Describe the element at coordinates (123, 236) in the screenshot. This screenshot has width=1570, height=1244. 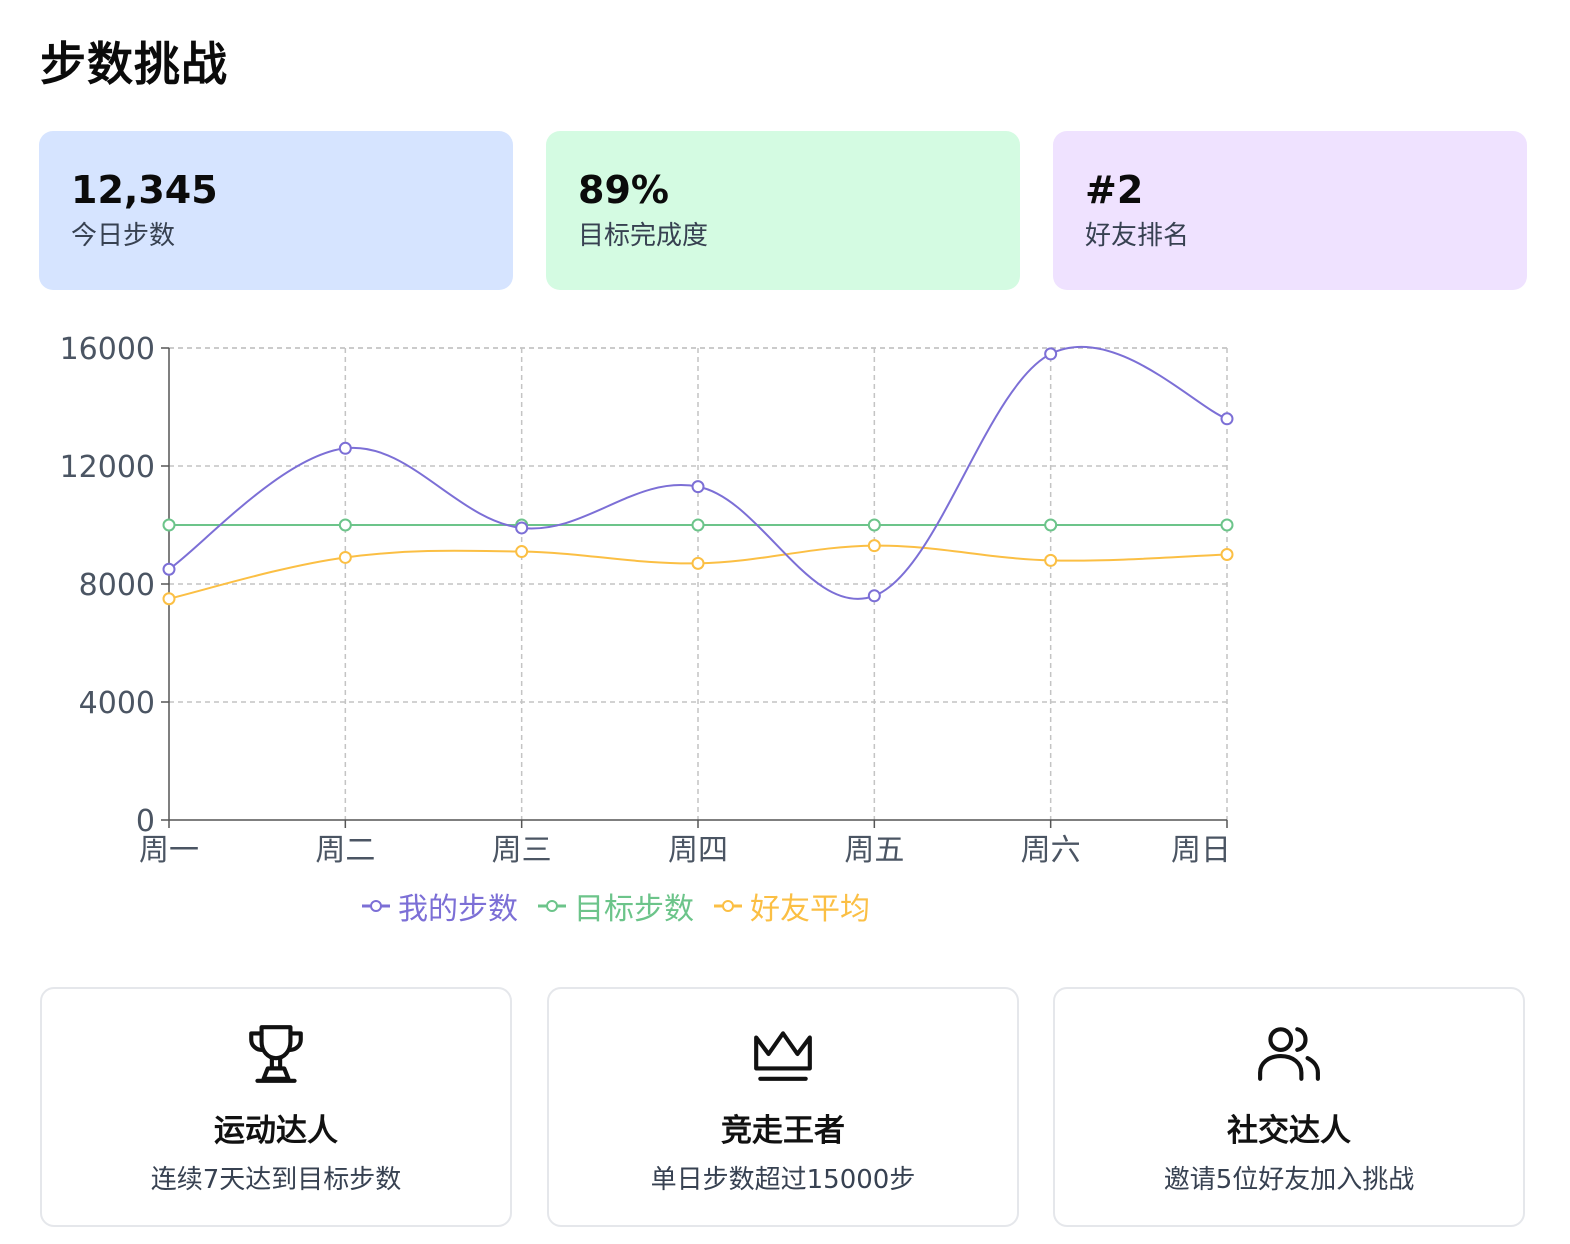
I see `stat-label: 今日步数` at that location.